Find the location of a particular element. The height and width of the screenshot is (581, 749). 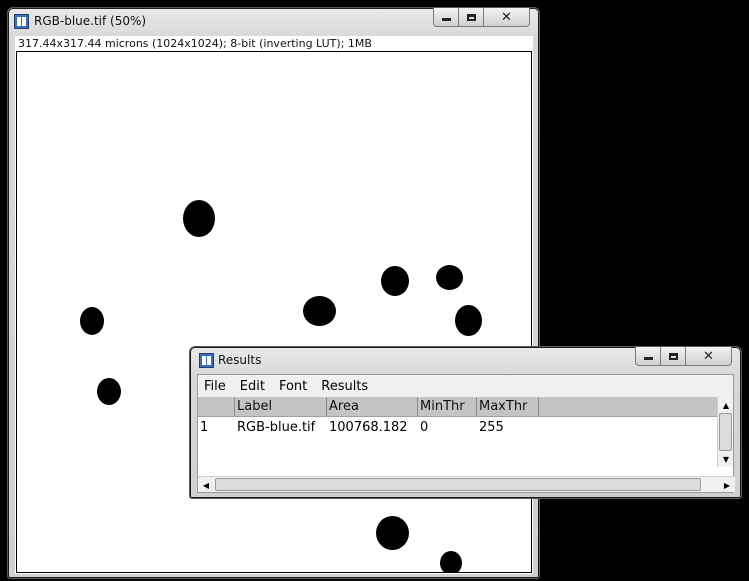

column-header-area: Area is located at coordinates (372, 406).